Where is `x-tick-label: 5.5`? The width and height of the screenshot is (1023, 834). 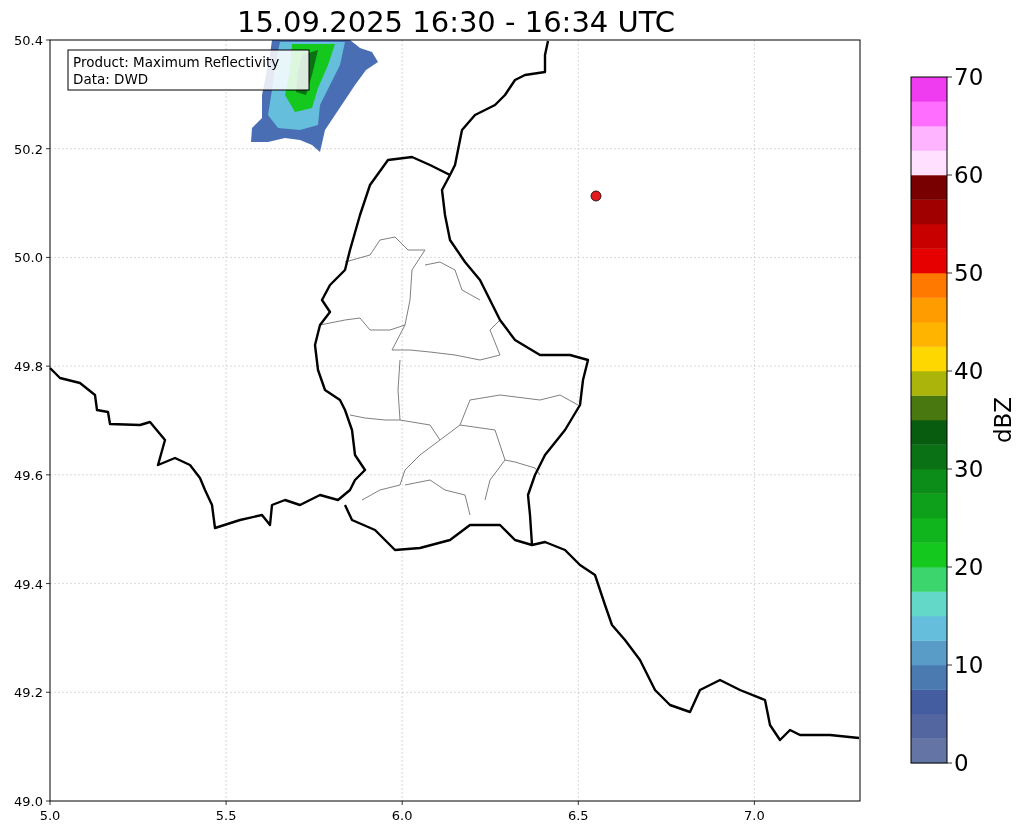
x-tick-label: 5.5 is located at coordinates (226, 815).